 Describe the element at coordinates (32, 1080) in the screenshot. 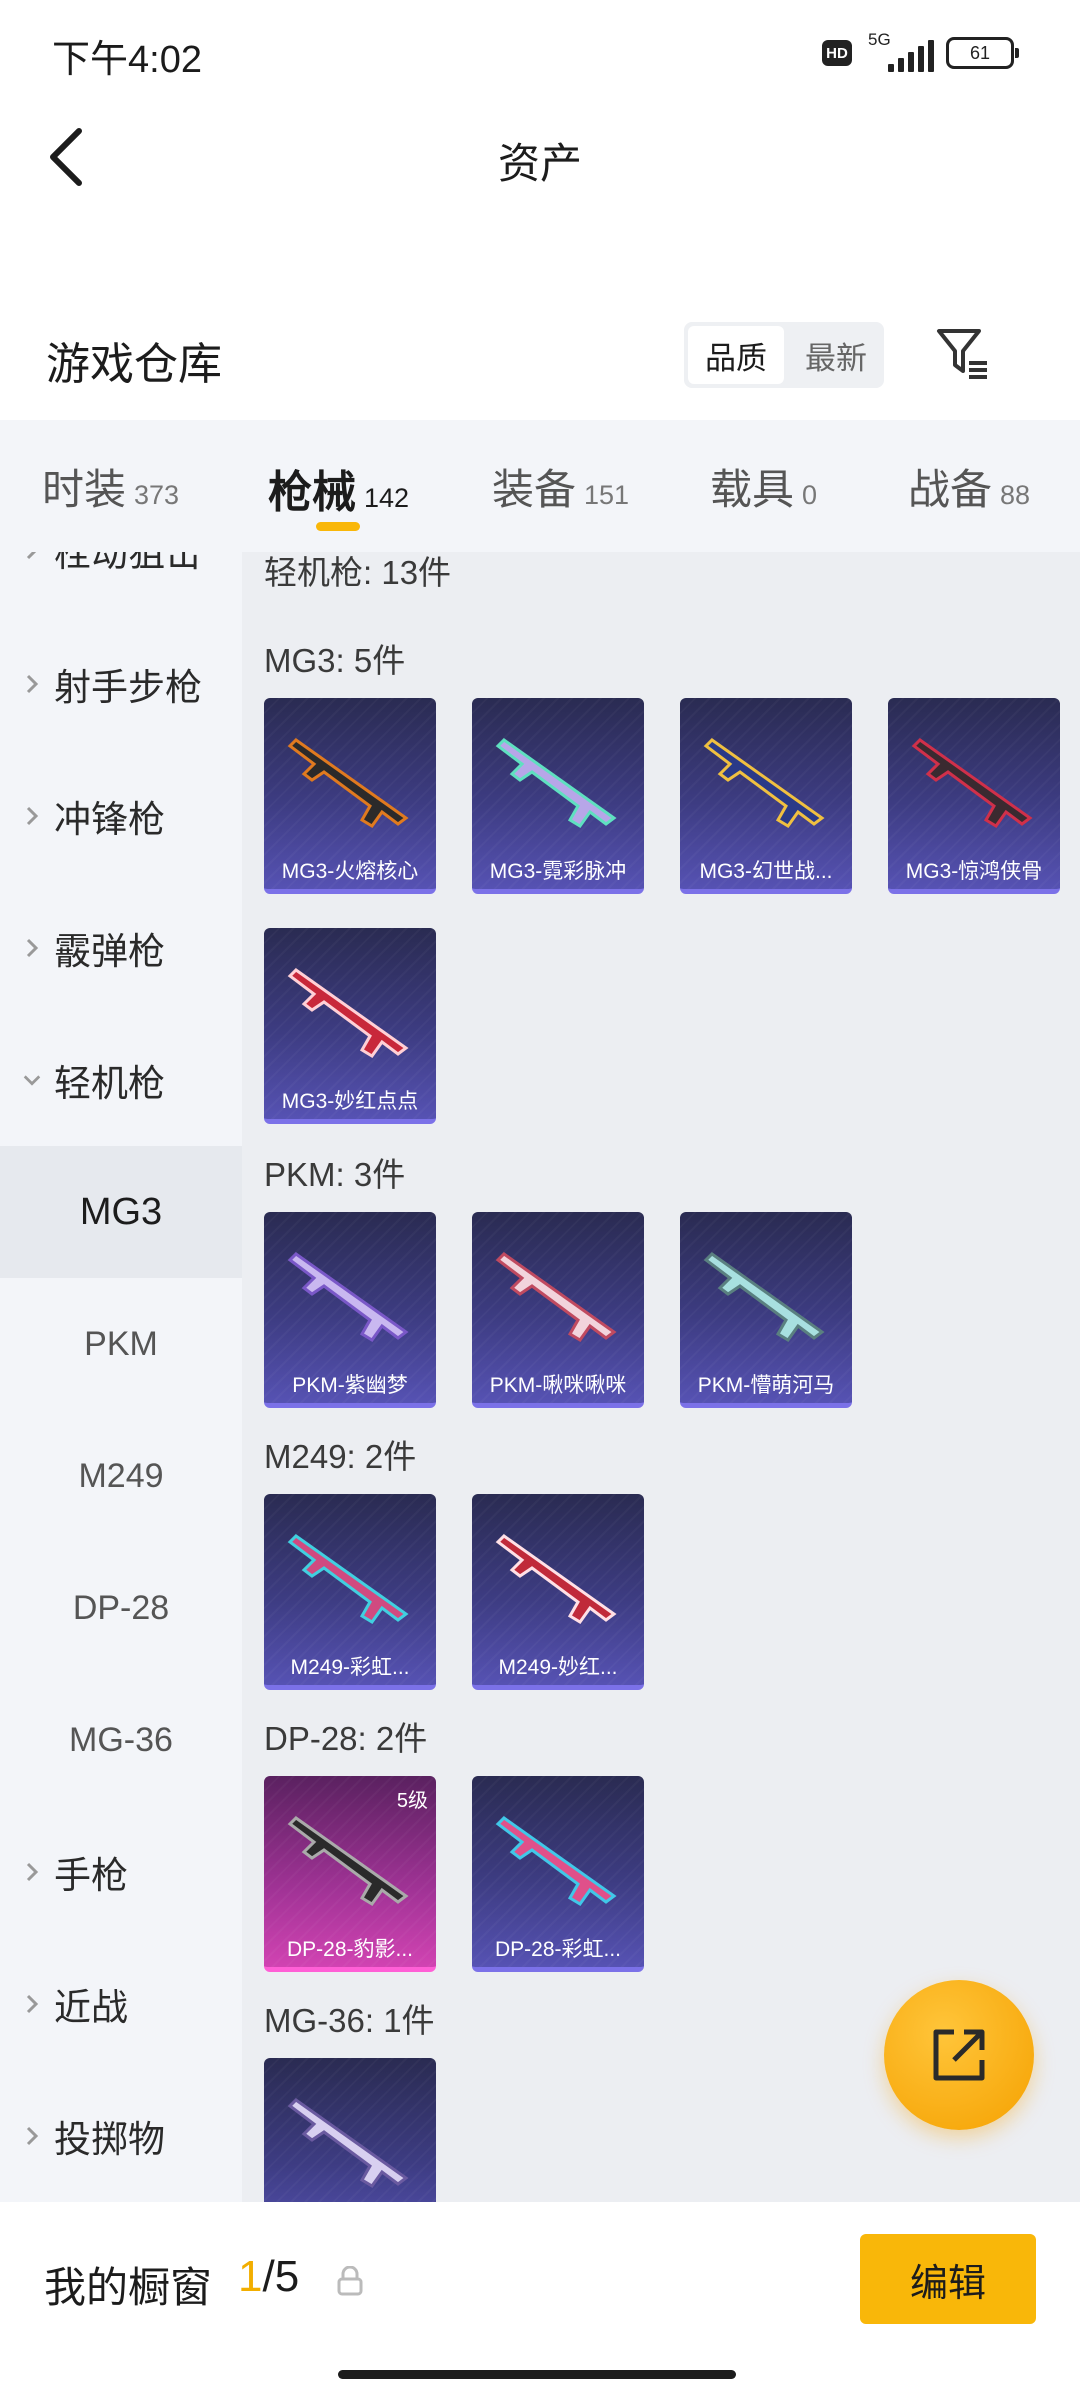

I see `chevron-down-icon` at that location.